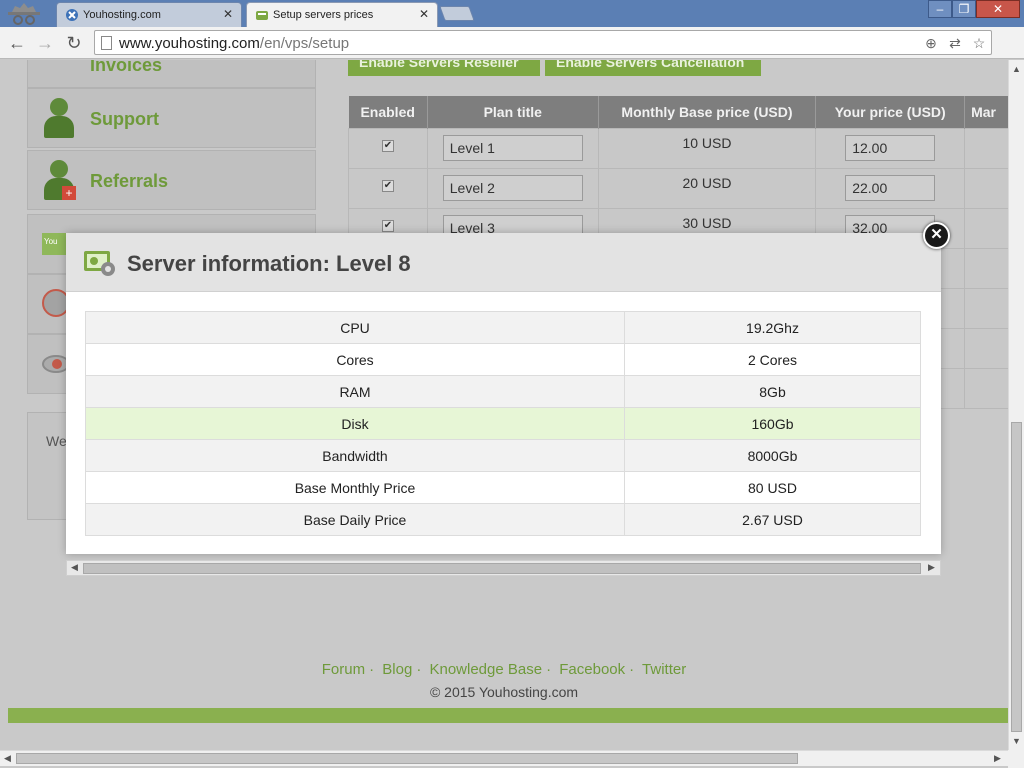  Describe the element at coordinates (56, 441) in the screenshot. I see `welcome-text: We` at that location.